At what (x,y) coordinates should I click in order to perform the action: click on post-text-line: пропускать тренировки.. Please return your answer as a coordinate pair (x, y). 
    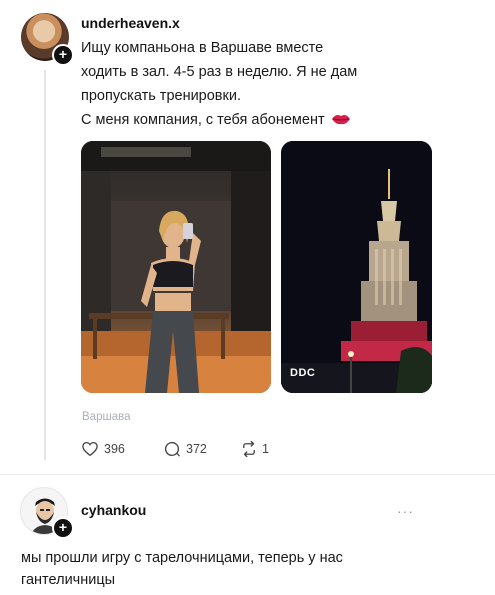
    Looking at the image, I should click on (161, 96).